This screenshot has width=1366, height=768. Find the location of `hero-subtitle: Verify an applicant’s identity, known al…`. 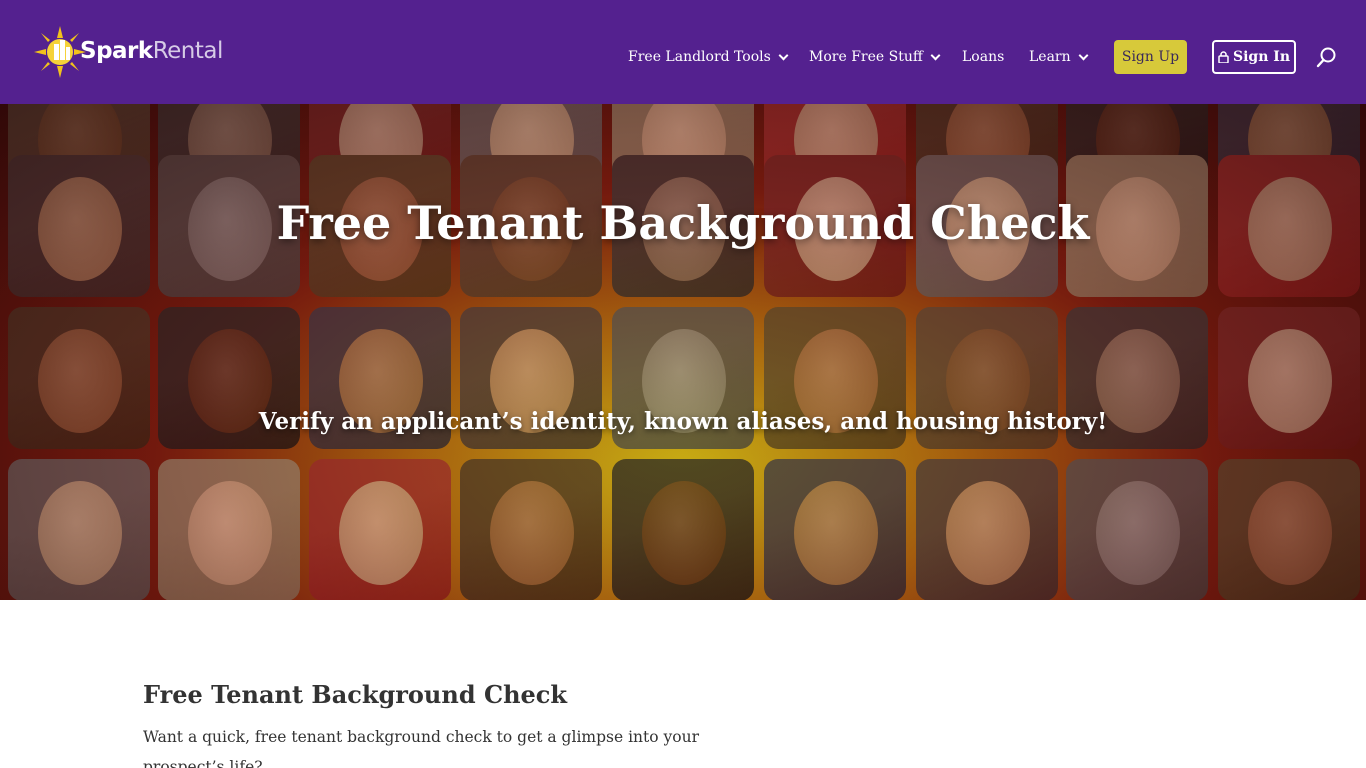

hero-subtitle: Verify an applicant’s identity, known al… is located at coordinates (683, 421).